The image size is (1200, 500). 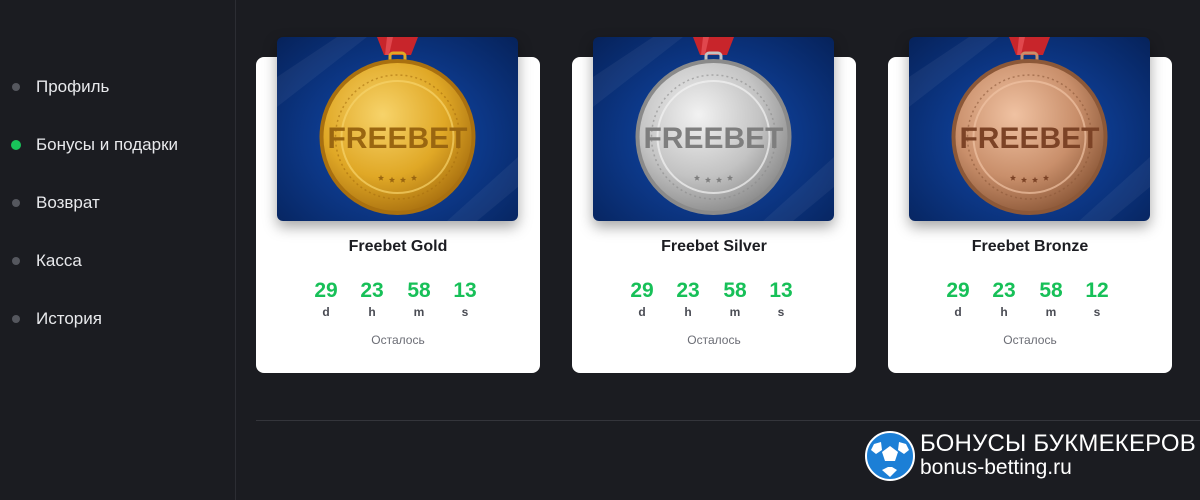 I want to click on sidebar-item-refund: Возврат, so click(x=56, y=203).